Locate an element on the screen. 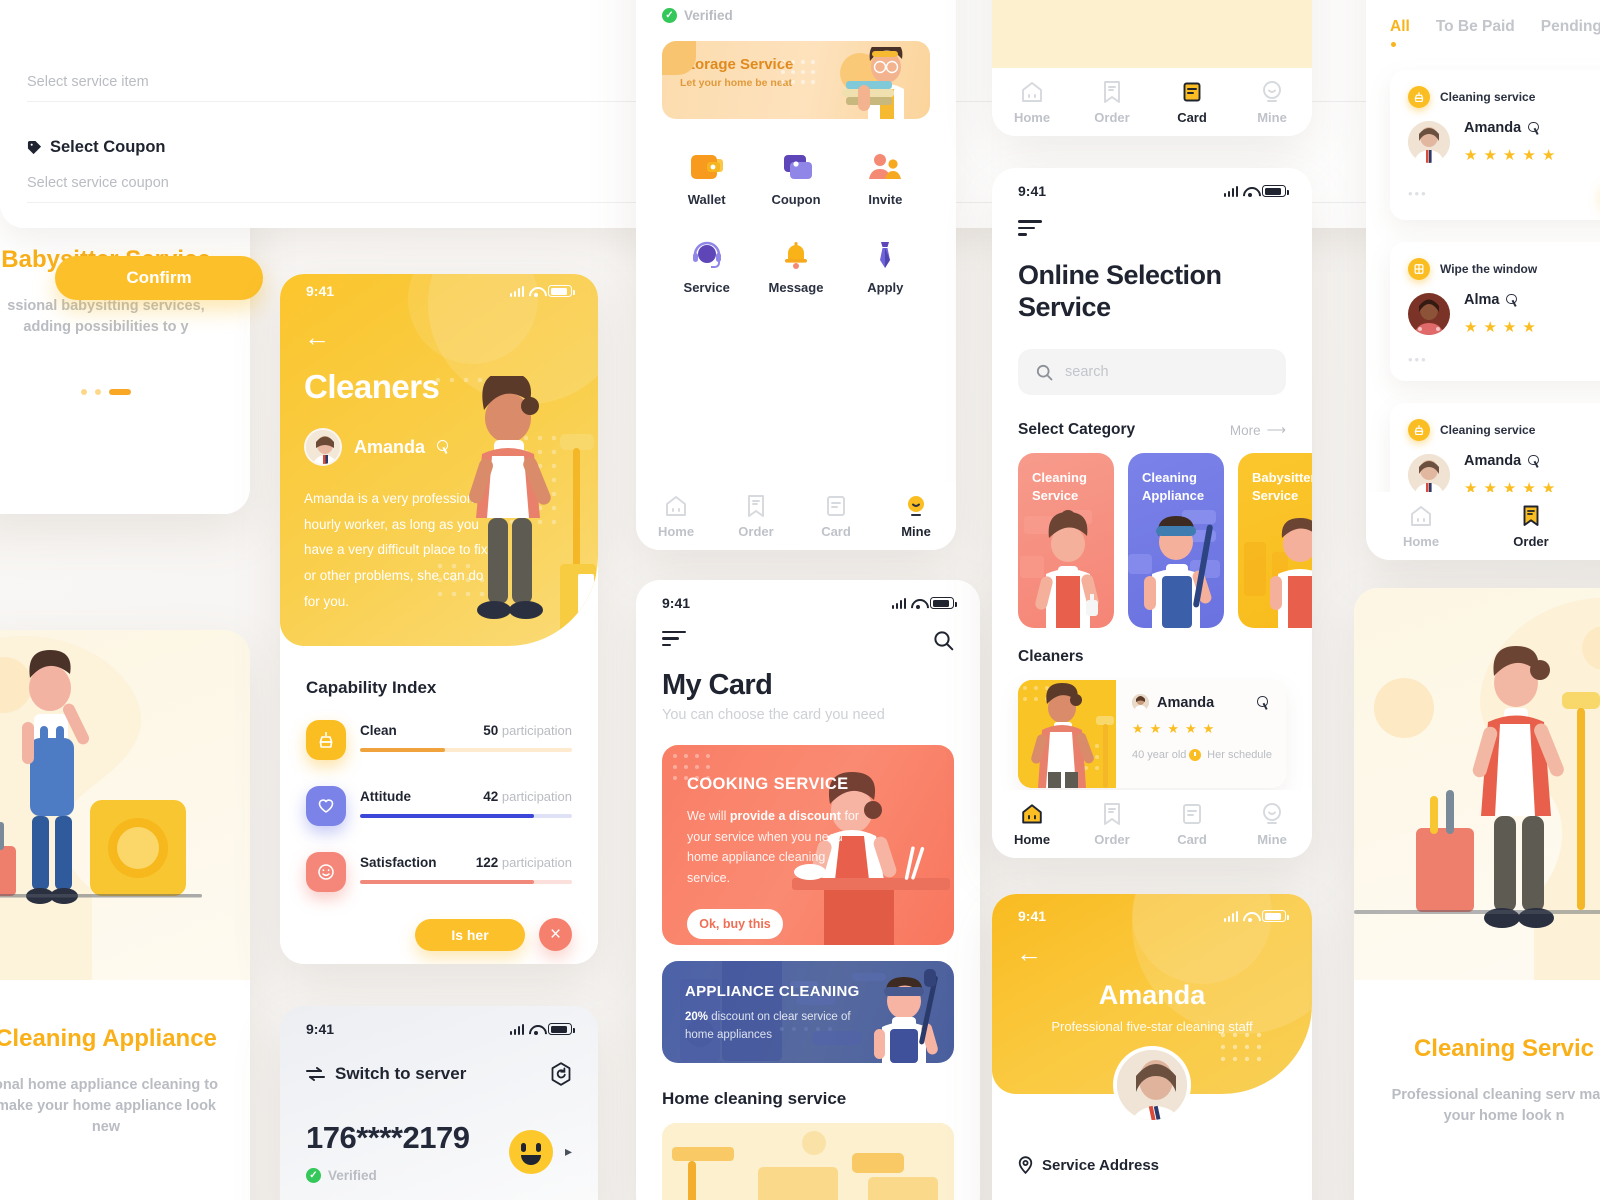  metric-label: Clean is located at coordinates (378, 730).